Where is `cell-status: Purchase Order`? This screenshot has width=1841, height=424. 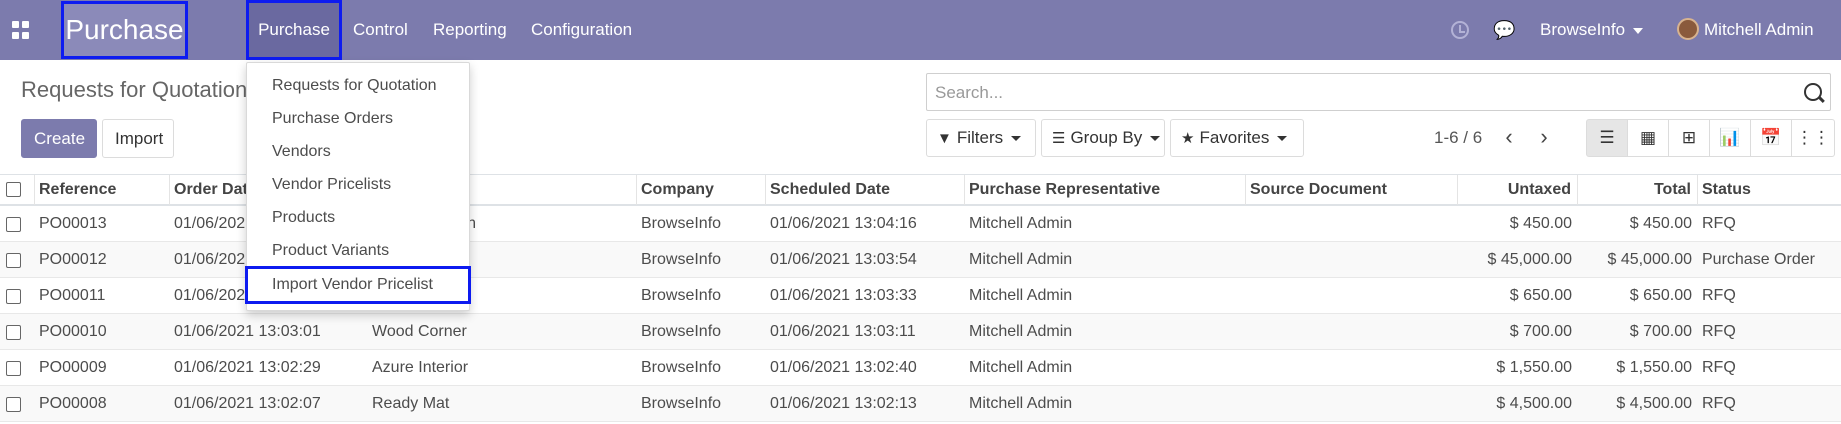
cell-status: Purchase Order is located at coordinates (1758, 259).